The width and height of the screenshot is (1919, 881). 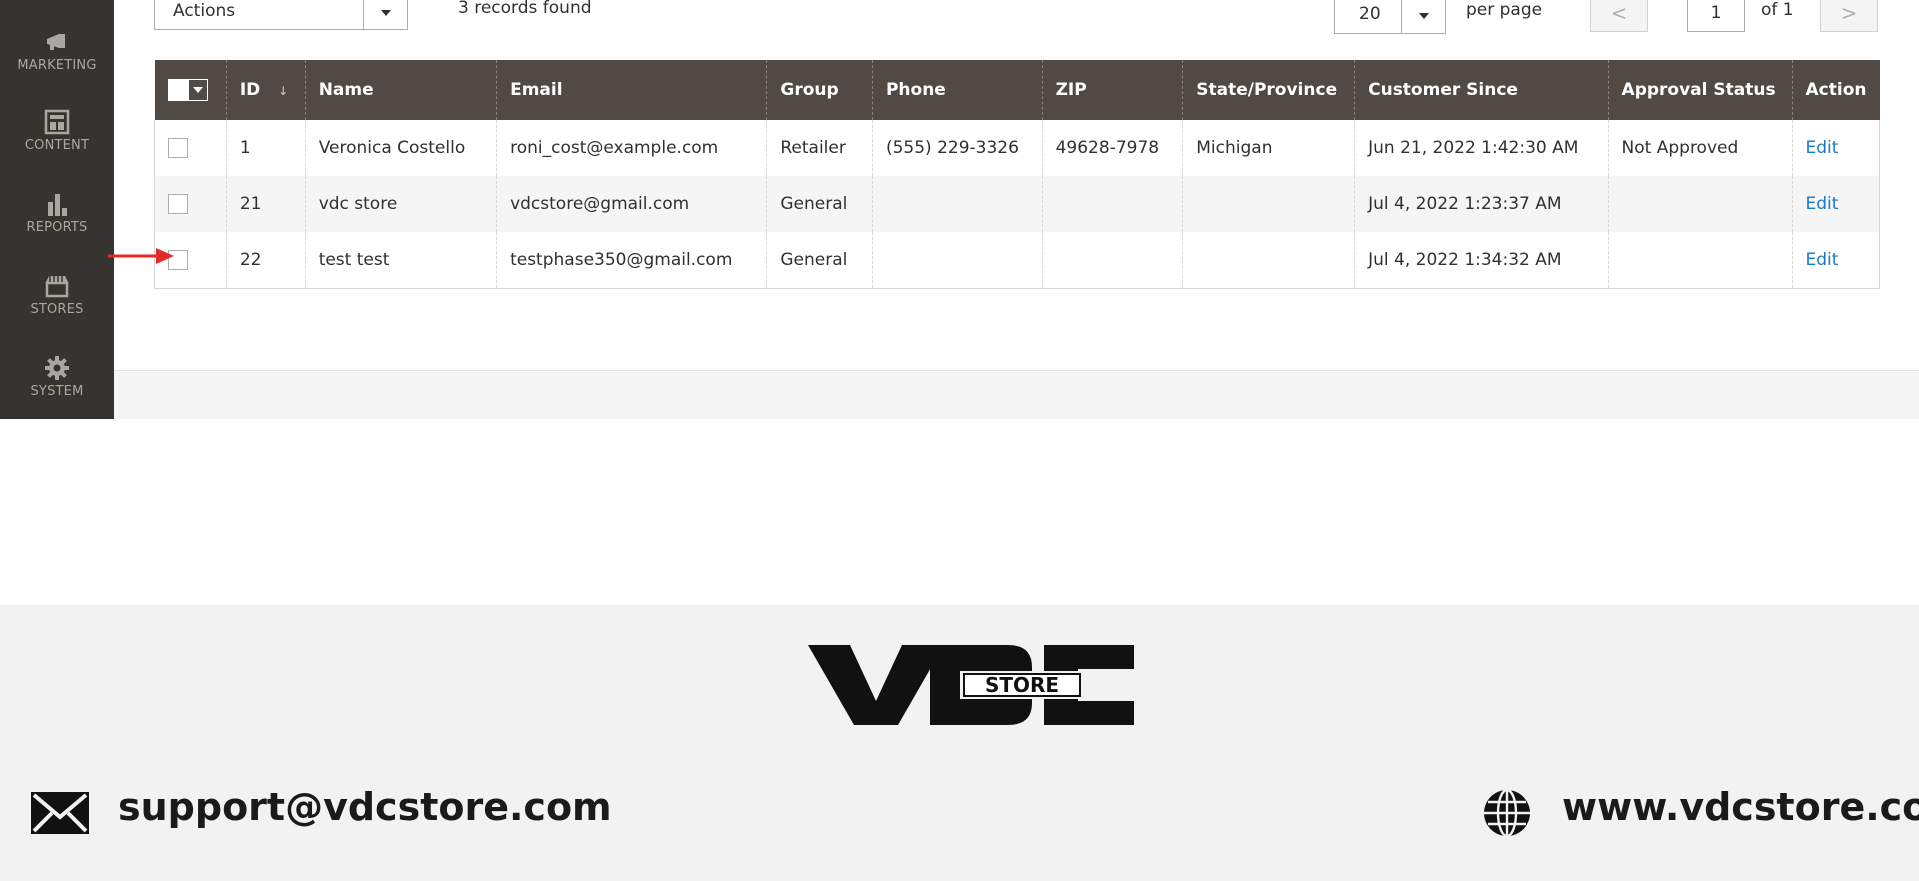 I want to click on cell-email: roni_cost@example.com, so click(x=631, y=148).